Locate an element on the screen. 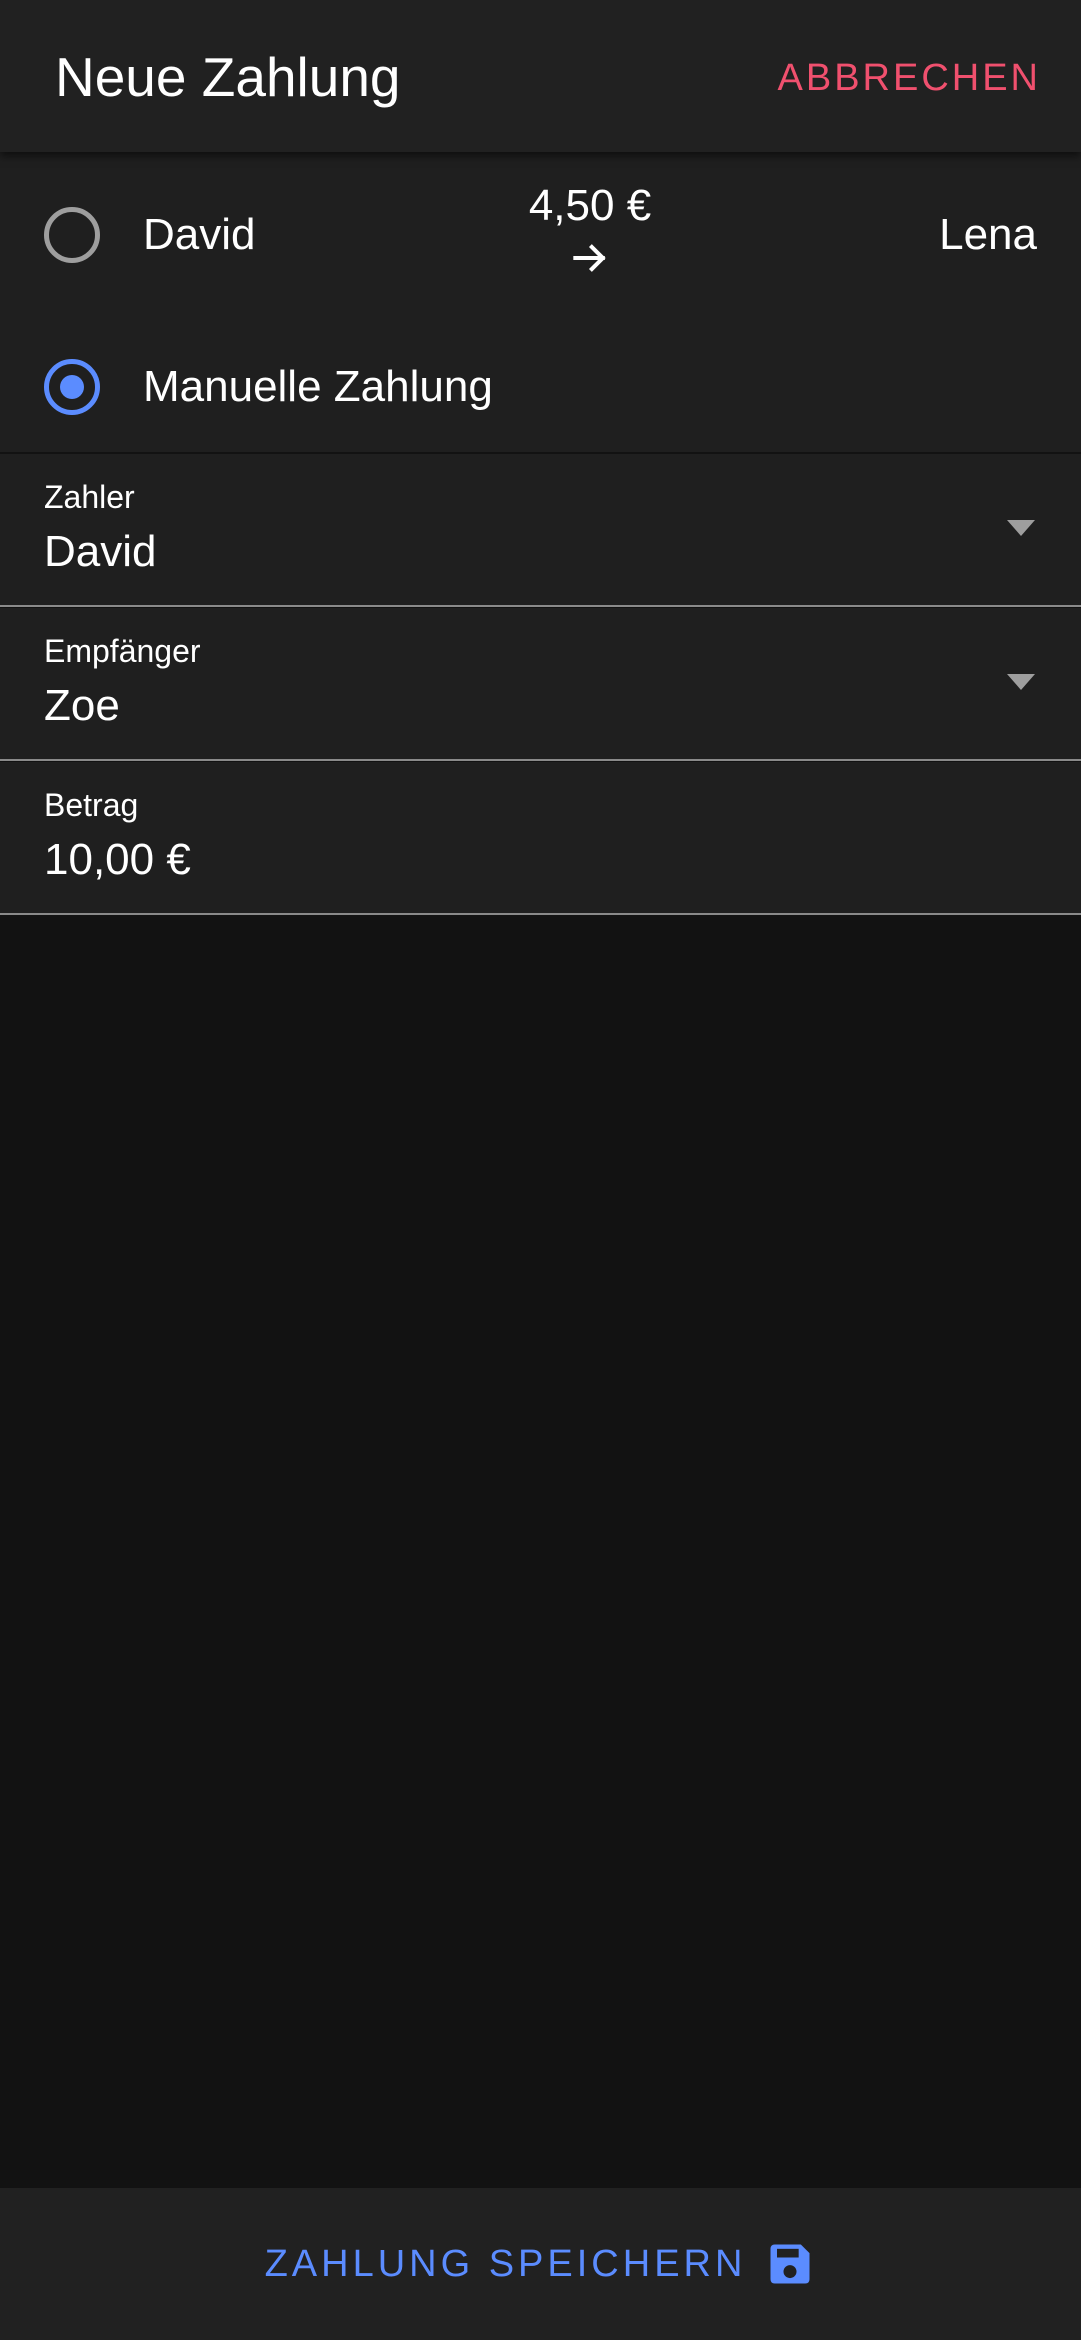  app-bar: Neue Zahlung ABBRECHEN is located at coordinates (540, 76).